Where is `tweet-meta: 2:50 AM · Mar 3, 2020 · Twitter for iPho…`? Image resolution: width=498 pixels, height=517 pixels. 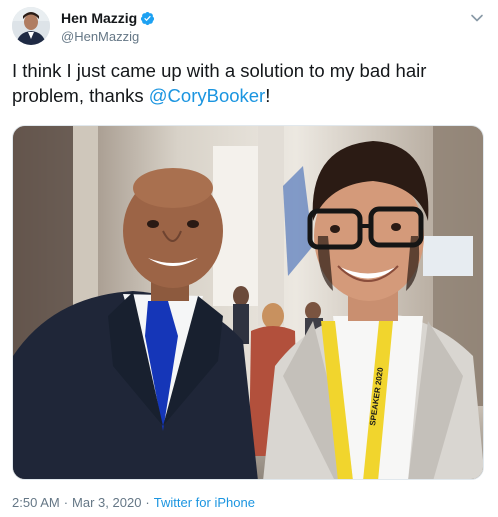
tweet-meta: 2:50 AM · Mar 3, 2020 · Twitter for iPho… is located at coordinates (133, 502).